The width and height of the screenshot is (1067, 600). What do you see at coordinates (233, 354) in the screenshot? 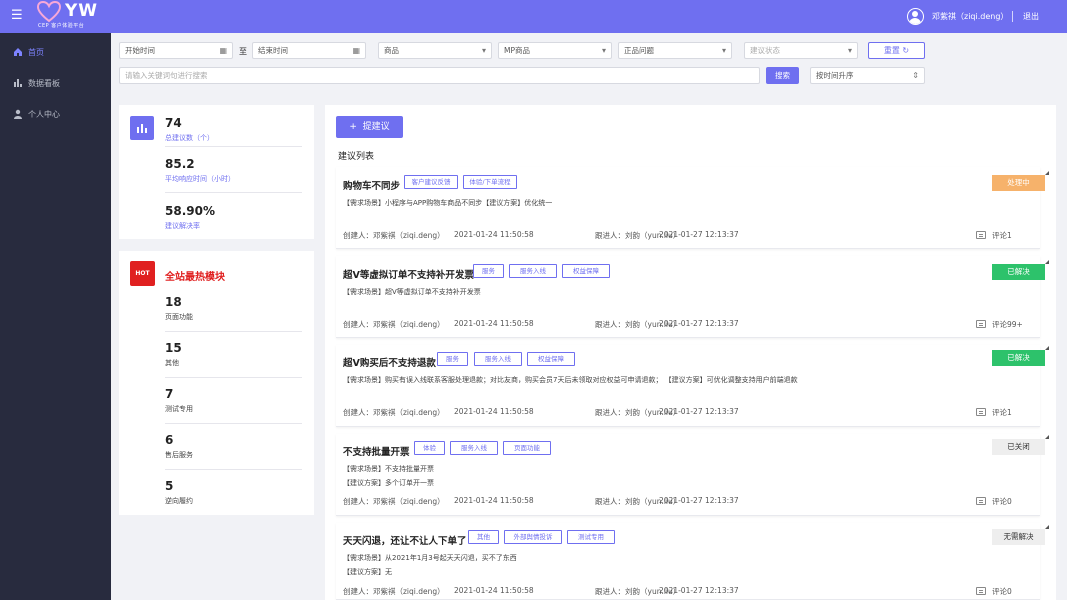
I see `hot-module-item: 15 其他` at bounding box center [233, 354].